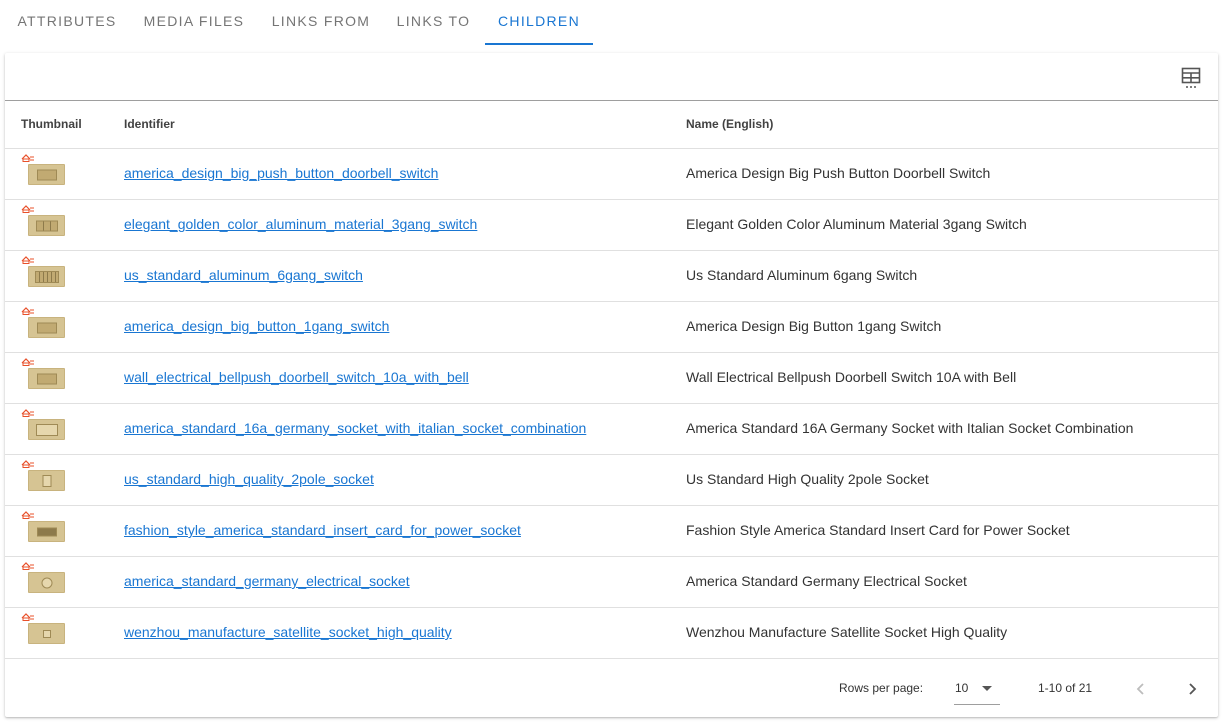 This screenshot has width=1223, height=724. What do you see at coordinates (1141, 689) in the screenshot?
I see `chevron-left-icon` at bounding box center [1141, 689].